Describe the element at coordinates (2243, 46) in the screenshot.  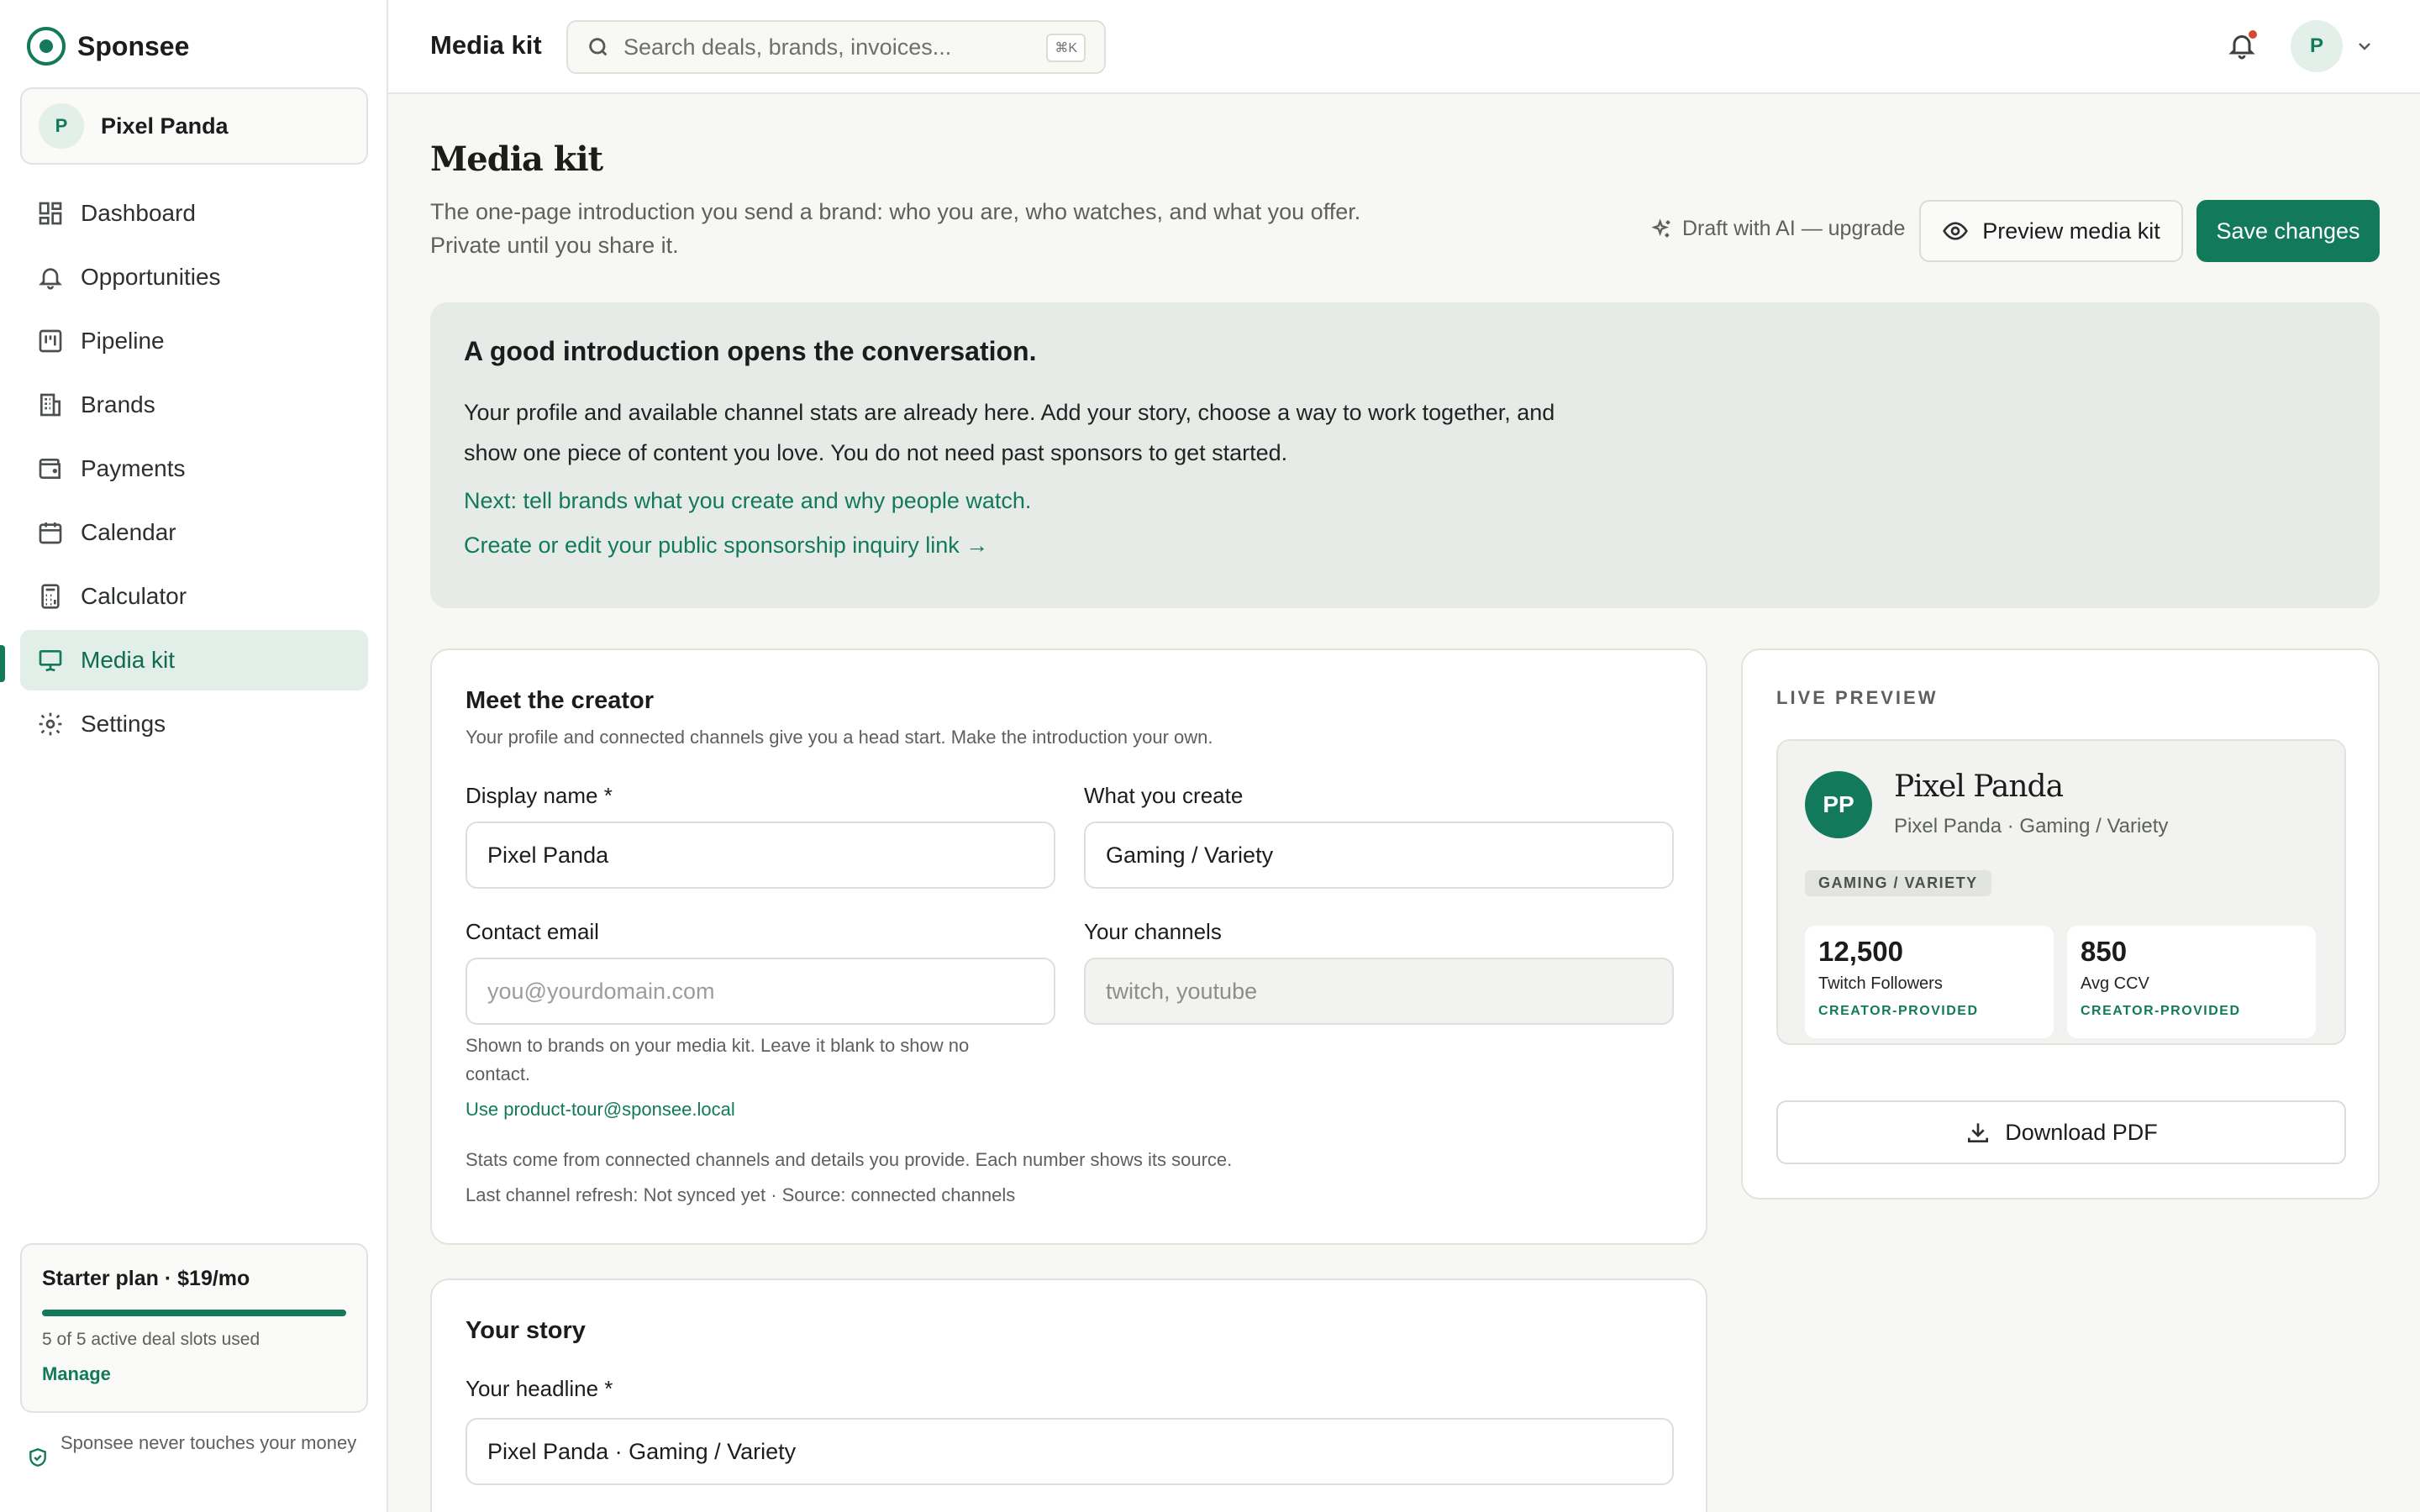
I see `notifications-button` at that location.